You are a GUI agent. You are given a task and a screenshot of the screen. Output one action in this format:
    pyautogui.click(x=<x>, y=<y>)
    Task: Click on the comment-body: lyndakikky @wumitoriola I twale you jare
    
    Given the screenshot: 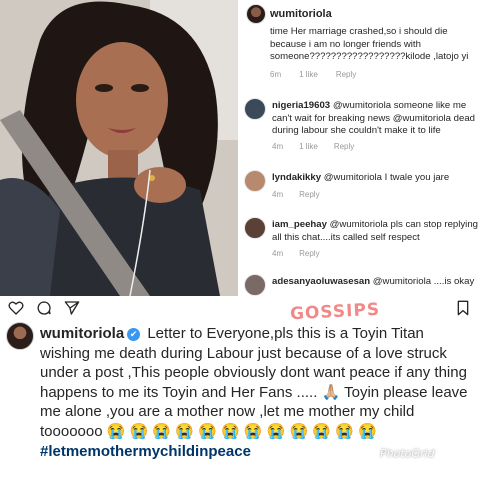 What is the action you would take?
    pyautogui.click(x=376, y=178)
    